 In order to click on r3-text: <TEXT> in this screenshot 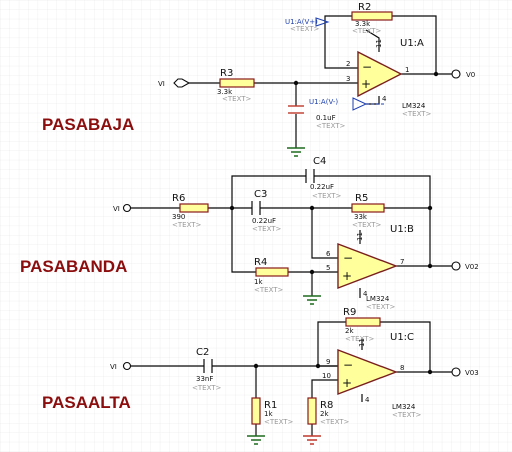, I will do `click(237, 99)`.